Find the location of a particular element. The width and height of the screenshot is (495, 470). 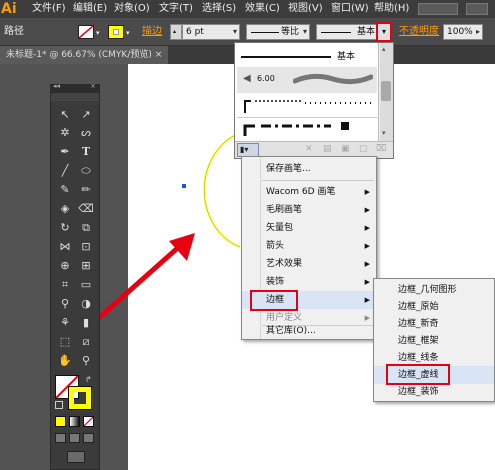

menu-item-bristle: 毛刷画笔 ▶ is located at coordinates (309, 210).